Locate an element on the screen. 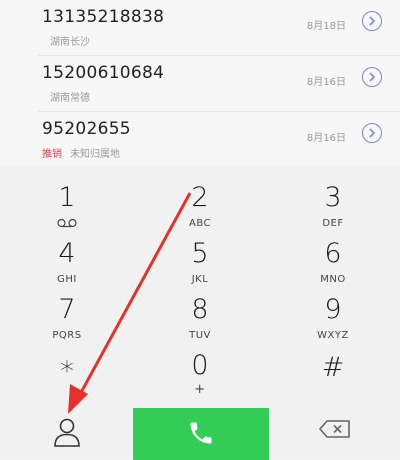  person-icon is located at coordinates (67, 432).